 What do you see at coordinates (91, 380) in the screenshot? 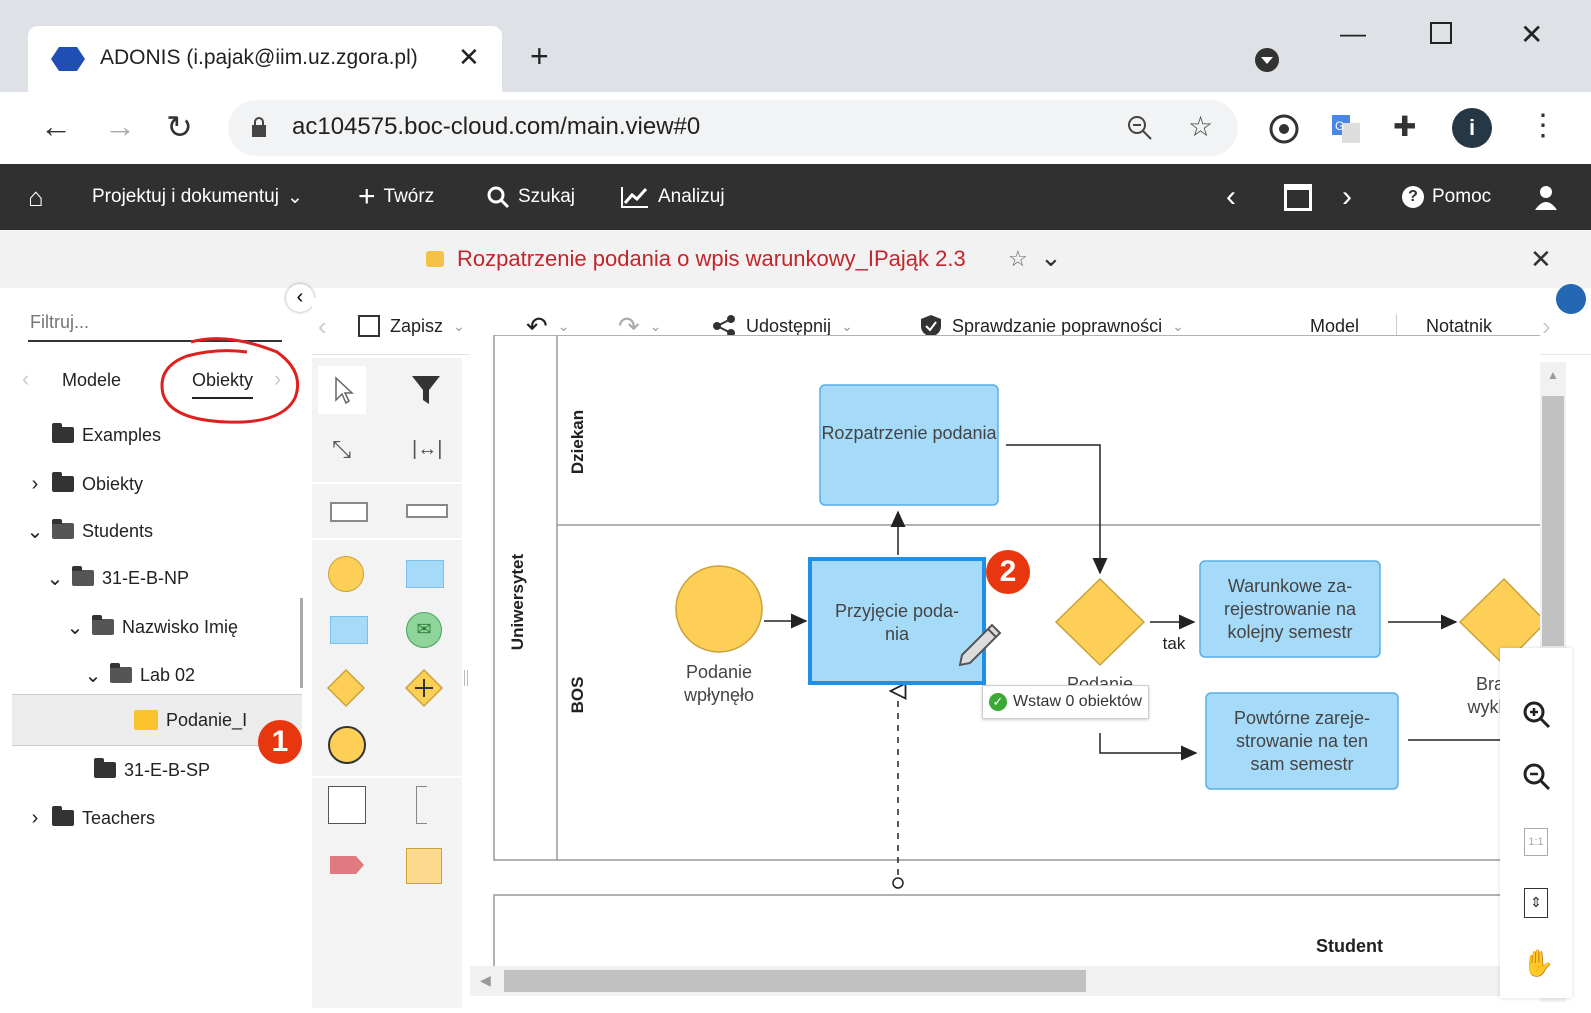
I see `tab-models: Modele` at bounding box center [91, 380].